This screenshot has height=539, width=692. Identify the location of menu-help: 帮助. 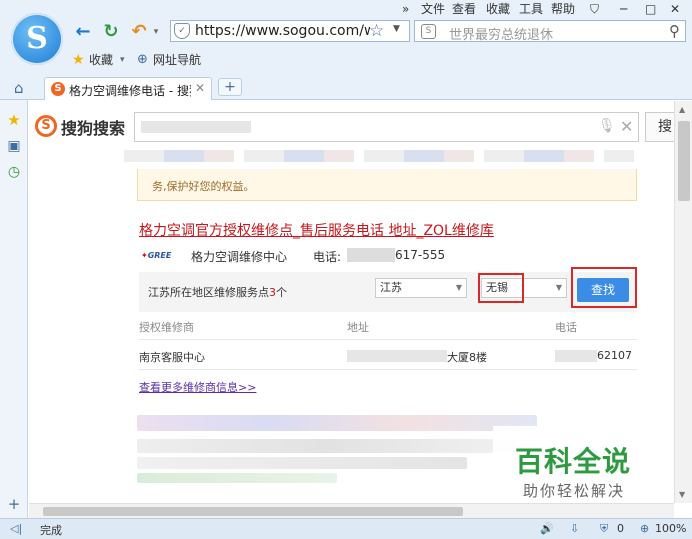
(563, 9).